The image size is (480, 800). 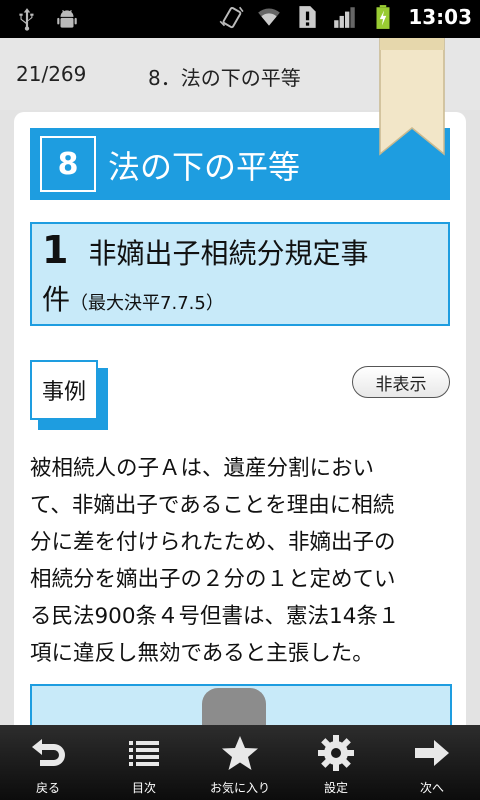 What do you see at coordinates (213, 542) in the screenshot?
I see `body-line: 分に差を付けられたため、非嫡出子の` at bounding box center [213, 542].